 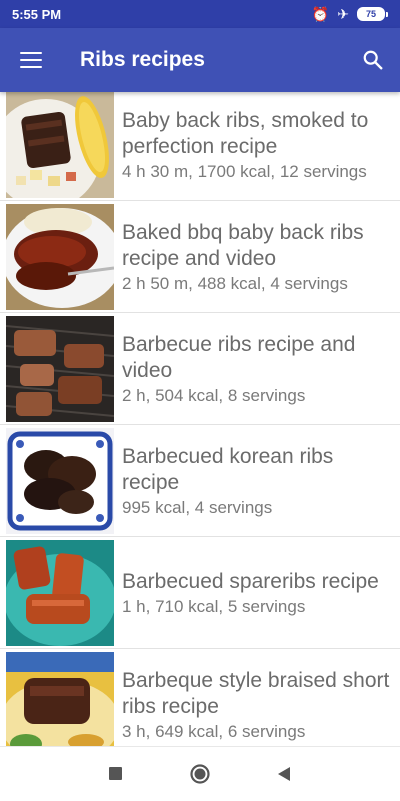 I want to click on recipe-title: Barbeque style braised short ribs recipe, so click(x=256, y=693).